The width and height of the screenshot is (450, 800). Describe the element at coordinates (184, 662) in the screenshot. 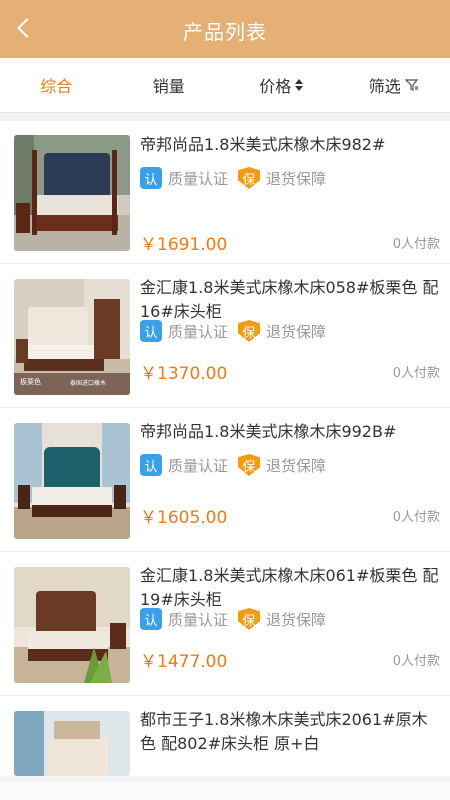

I see `product-price: ￥1477.00` at that location.